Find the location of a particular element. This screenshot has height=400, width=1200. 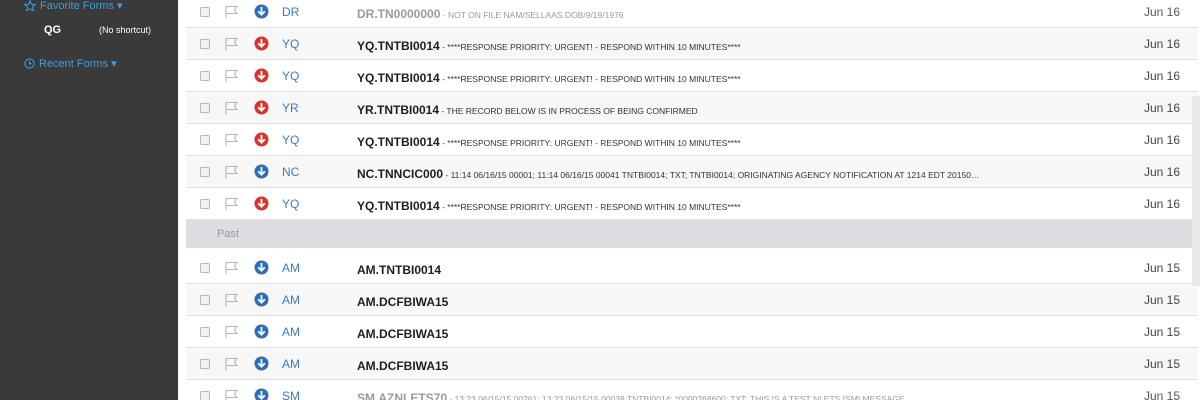

table-row: AM AM.TNTBI0014 Jun 15 is located at coordinates (692, 268).